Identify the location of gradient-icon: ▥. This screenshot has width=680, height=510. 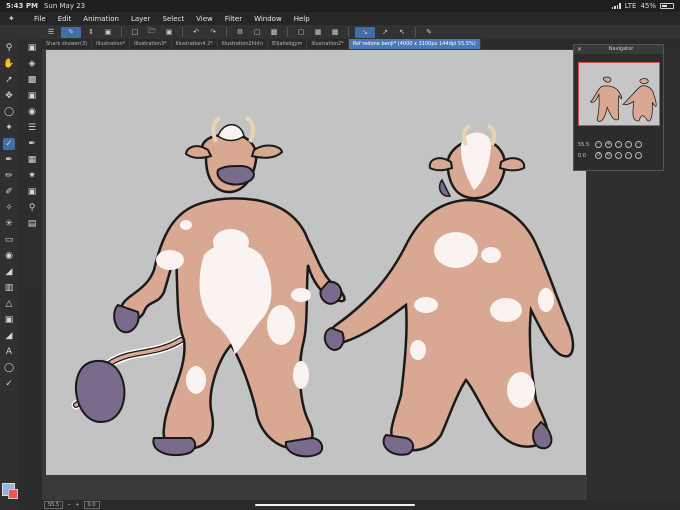
(9, 288).